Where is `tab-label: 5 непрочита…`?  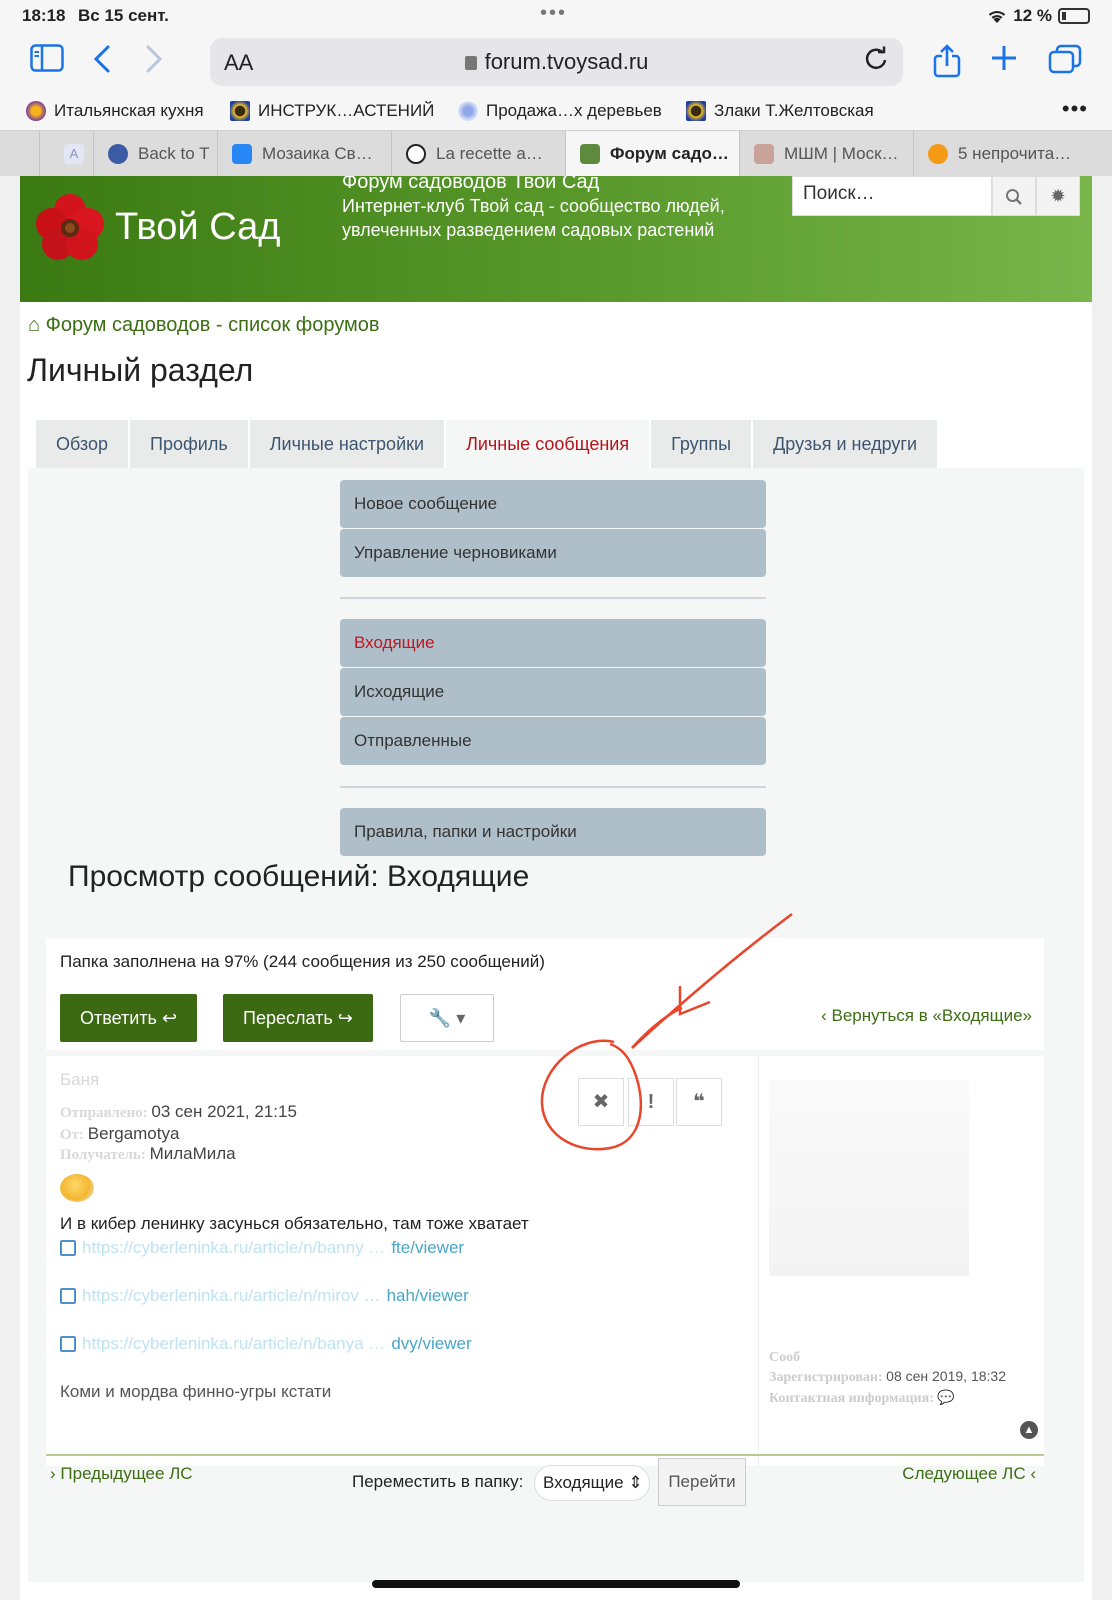
tab-label: 5 непрочита… is located at coordinates (1015, 153).